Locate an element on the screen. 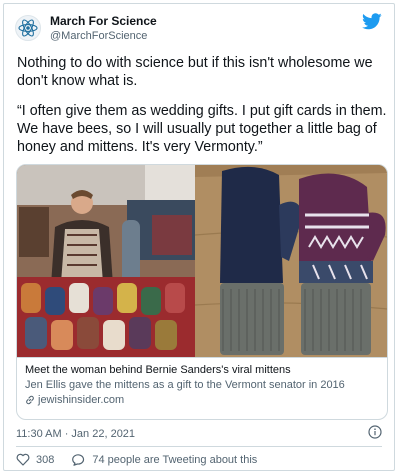  atom-logo-icon is located at coordinates (28, 28).